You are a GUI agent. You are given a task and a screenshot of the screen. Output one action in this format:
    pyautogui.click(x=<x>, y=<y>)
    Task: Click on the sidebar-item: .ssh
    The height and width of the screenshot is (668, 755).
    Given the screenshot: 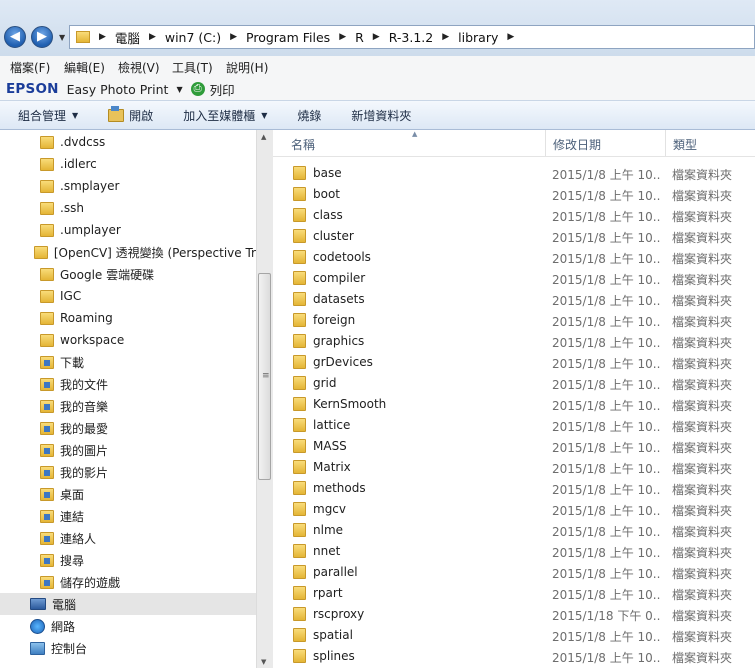 What is the action you would take?
    pyautogui.click(x=128, y=208)
    